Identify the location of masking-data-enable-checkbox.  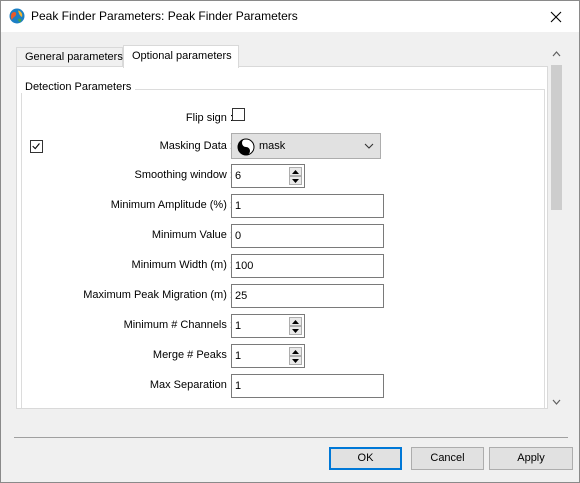
(36, 146).